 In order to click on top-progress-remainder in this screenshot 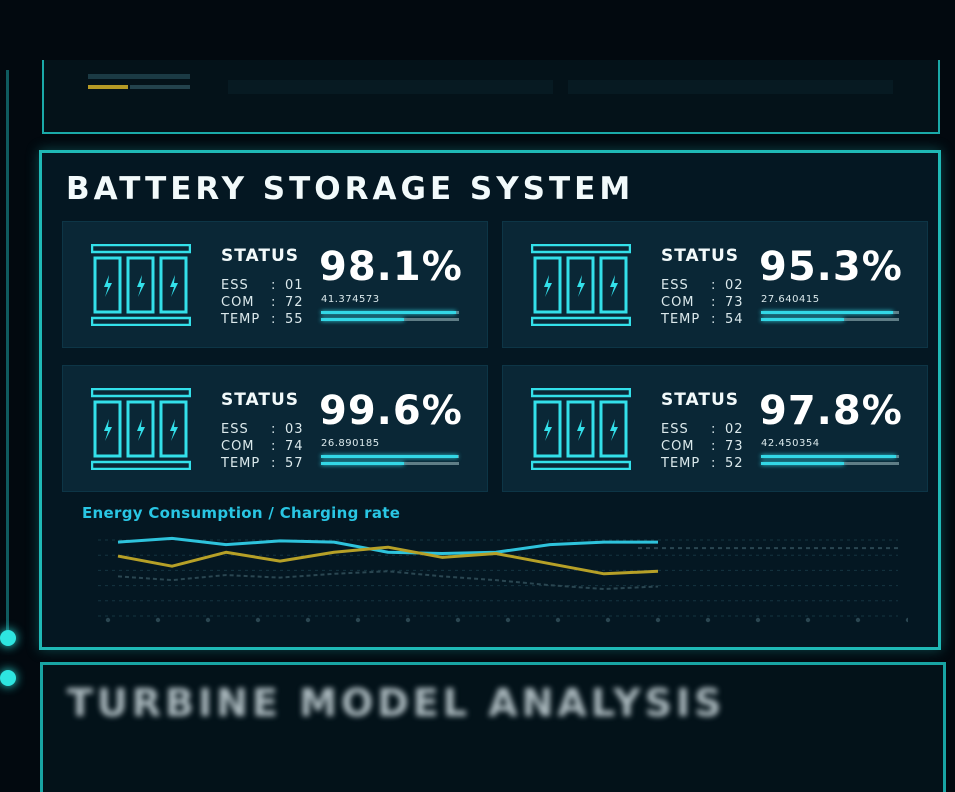, I will do `click(160, 87)`.